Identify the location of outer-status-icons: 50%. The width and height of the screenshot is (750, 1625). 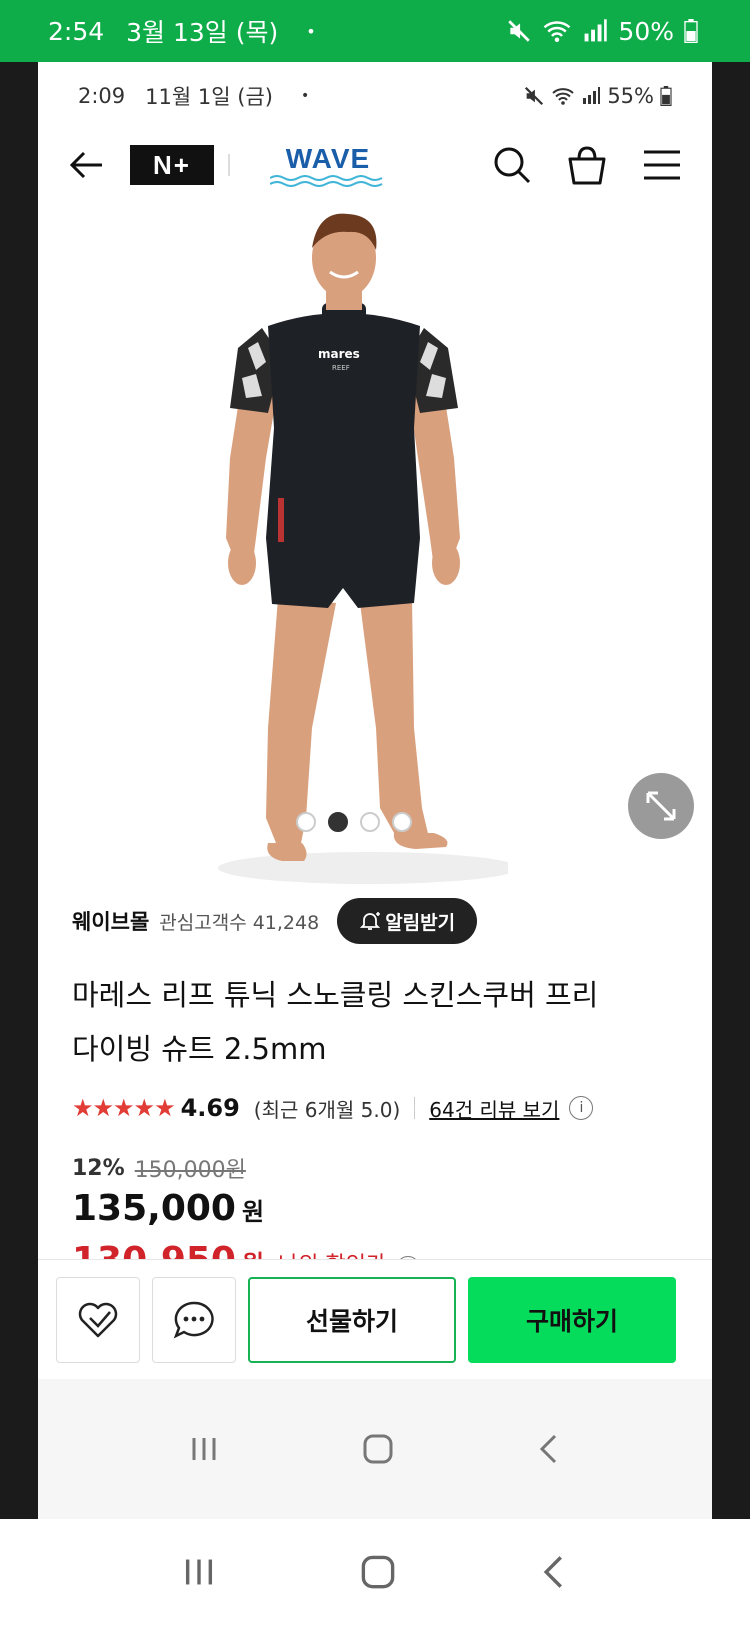
(602, 31).